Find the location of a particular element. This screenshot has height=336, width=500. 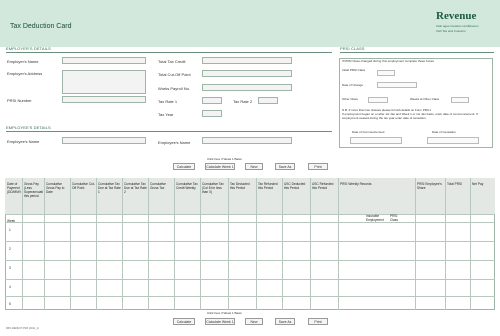

save-as-button-bottom: Save As is located at coordinates (285, 321).